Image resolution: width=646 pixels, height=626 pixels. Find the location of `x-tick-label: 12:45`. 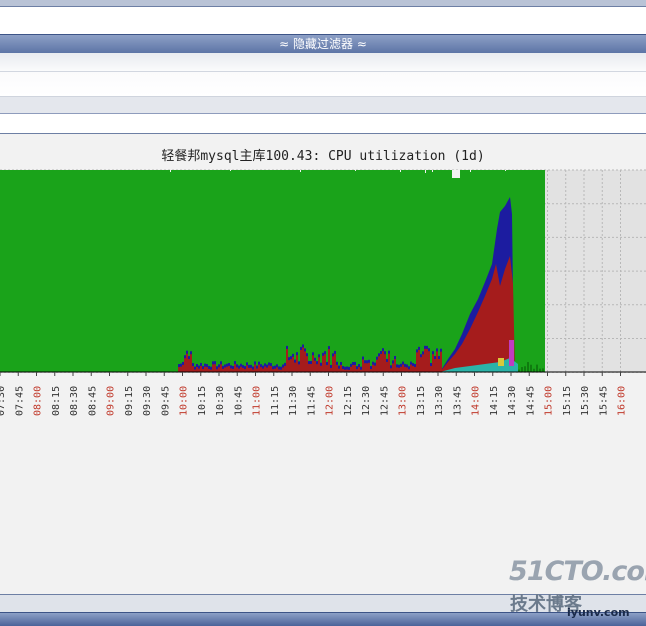

x-tick-label: 12:45 is located at coordinates (384, 401).